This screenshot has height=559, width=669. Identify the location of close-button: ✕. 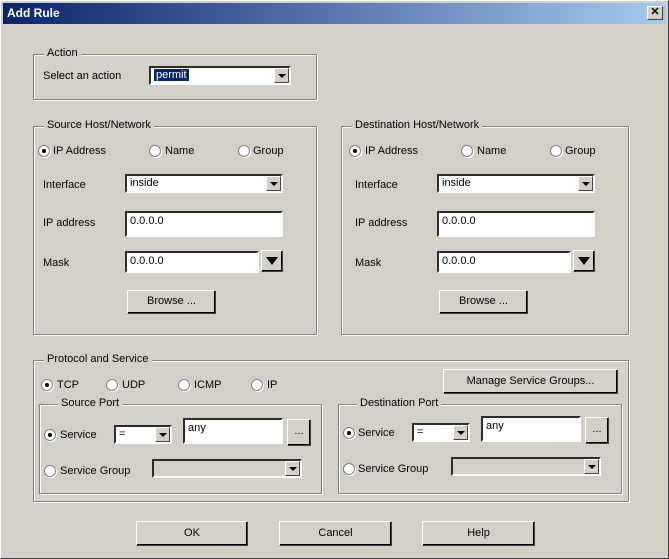
(655, 13).